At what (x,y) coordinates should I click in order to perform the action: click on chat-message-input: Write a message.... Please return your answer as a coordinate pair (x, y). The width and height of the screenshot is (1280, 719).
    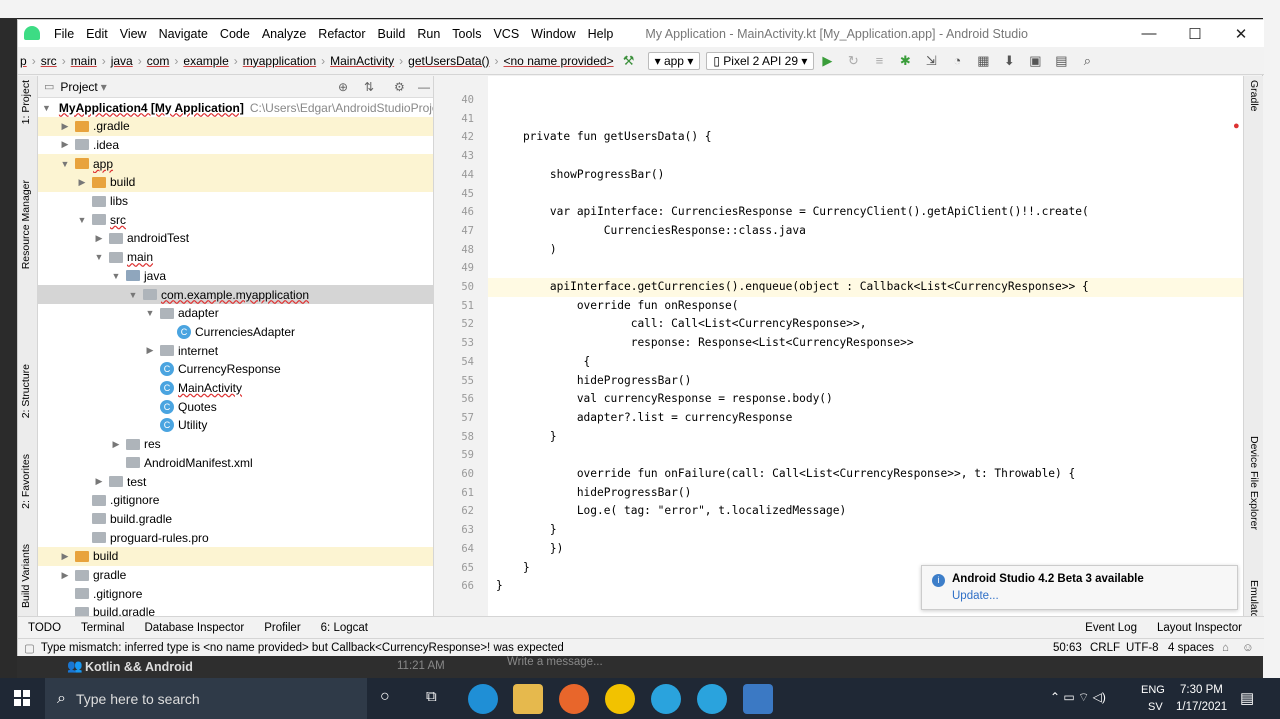
    Looking at the image, I should click on (555, 662).